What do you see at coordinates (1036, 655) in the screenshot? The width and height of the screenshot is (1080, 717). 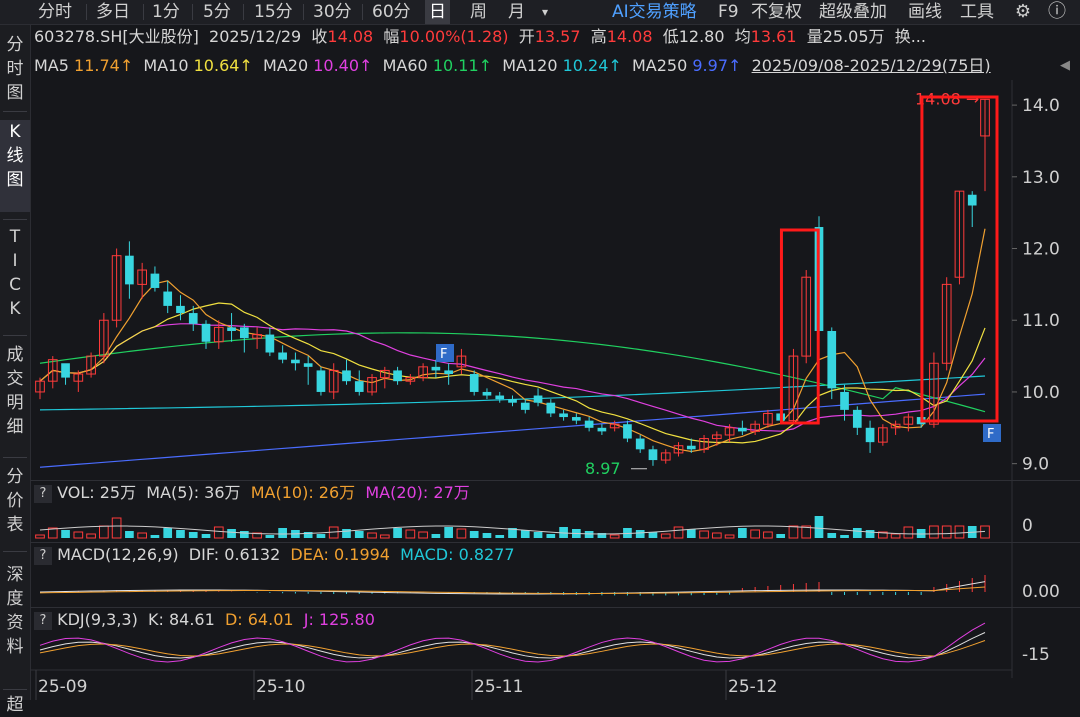 I see `kdj-axis-label: -15` at bounding box center [1036, 655].